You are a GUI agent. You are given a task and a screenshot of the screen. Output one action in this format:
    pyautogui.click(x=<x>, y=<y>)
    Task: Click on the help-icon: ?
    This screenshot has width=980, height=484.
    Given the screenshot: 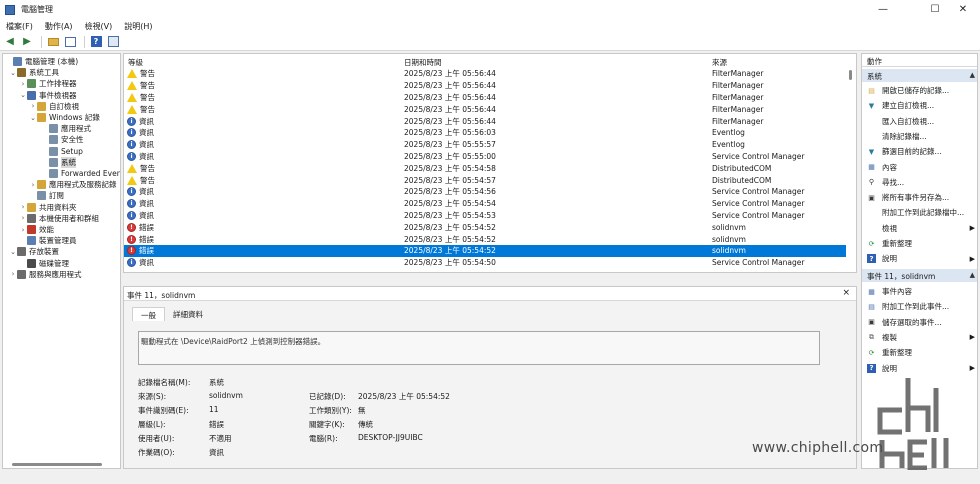 What is the action you would take?
    pyautogui.click(x=96, y=42)
    